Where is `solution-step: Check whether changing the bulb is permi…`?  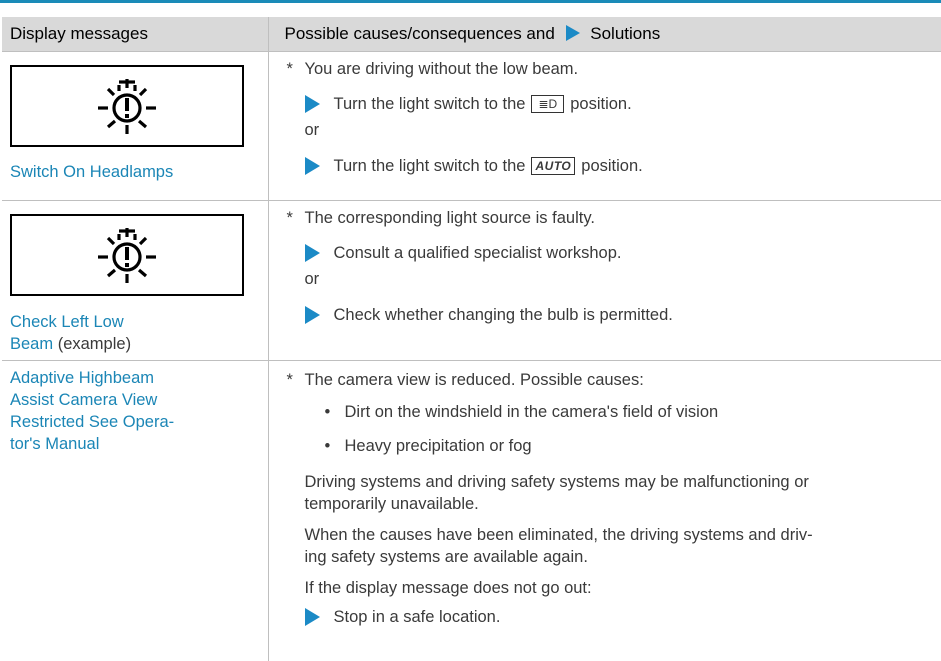 solution-step: Check whether changing the bulb is permi… is located at coordinates (610, 315).